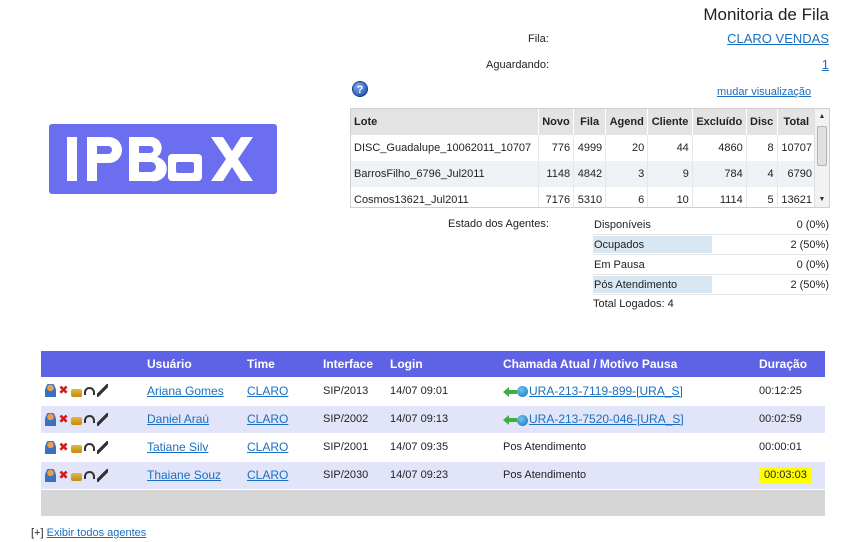  I want to click on agents-col-interface: Interface, so click(352, 364).